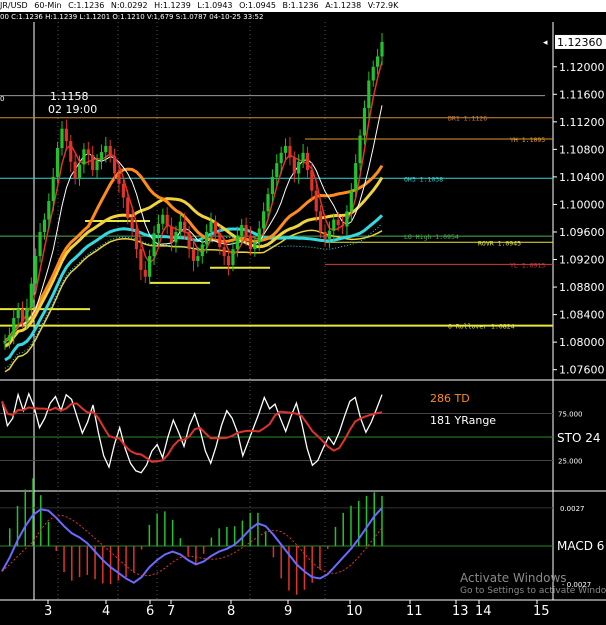 This screenshot has height=625, width=606. Describe the element at coordinates (582, 315) in the screenshot. I see `price-axis-label: 1.08400` at that location.